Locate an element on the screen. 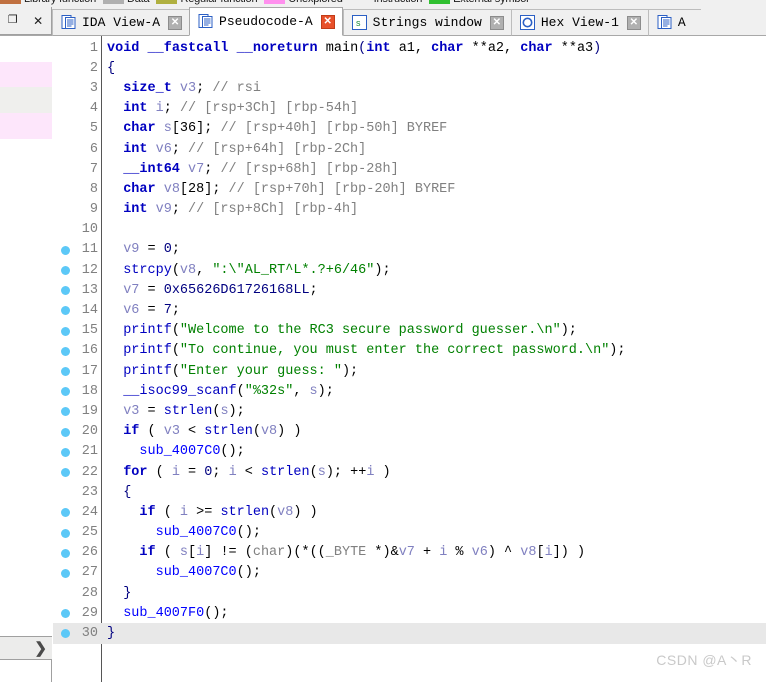 The height and width of the screenshot is (682, 766). code-text: if ( i >= strlen(v8) ) is located at coordinates (228, 512).